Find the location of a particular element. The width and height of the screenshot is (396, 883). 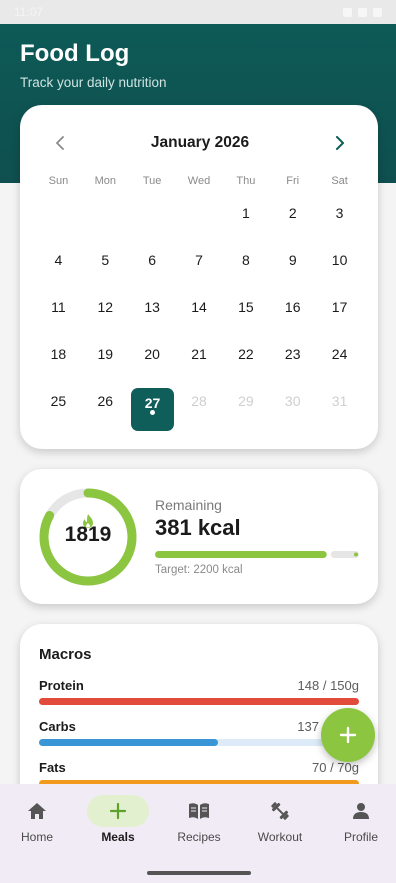

chevron-left-icon is located at coordinates (60, 143).